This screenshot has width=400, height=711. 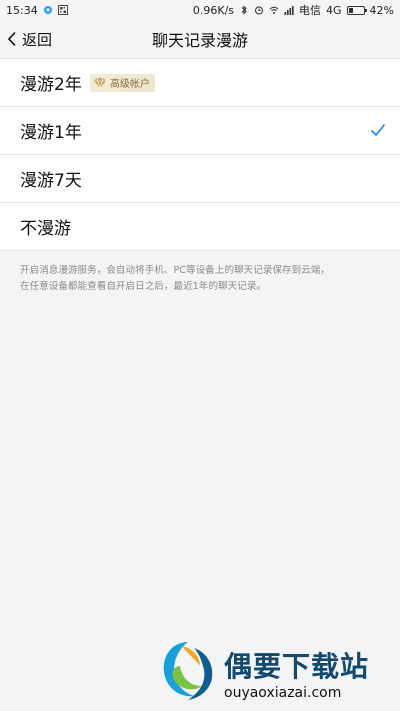 I want to click on watermark-site-name: 偶要下载站, so click(x=297, y=666).